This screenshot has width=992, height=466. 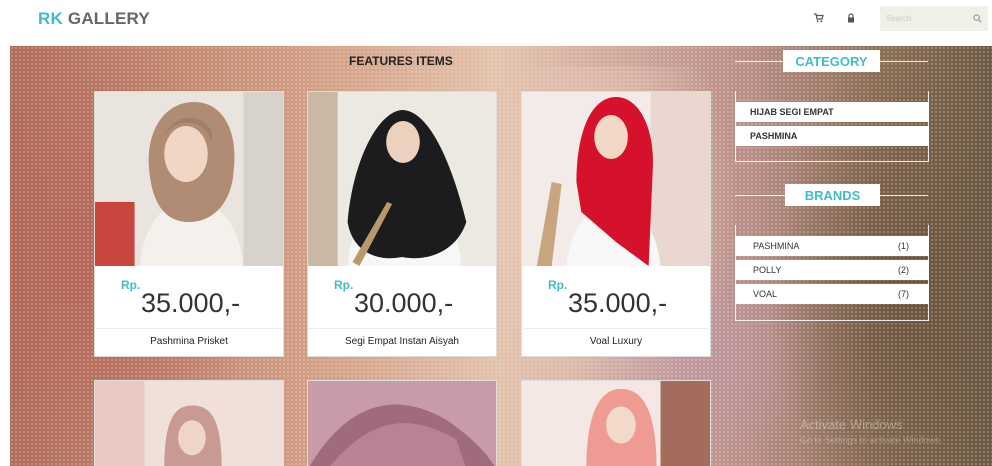 What do you see at coordinates (50, 18) in the screenshot?
I see `logo-rk: RK` at bounding box center [50, 18].